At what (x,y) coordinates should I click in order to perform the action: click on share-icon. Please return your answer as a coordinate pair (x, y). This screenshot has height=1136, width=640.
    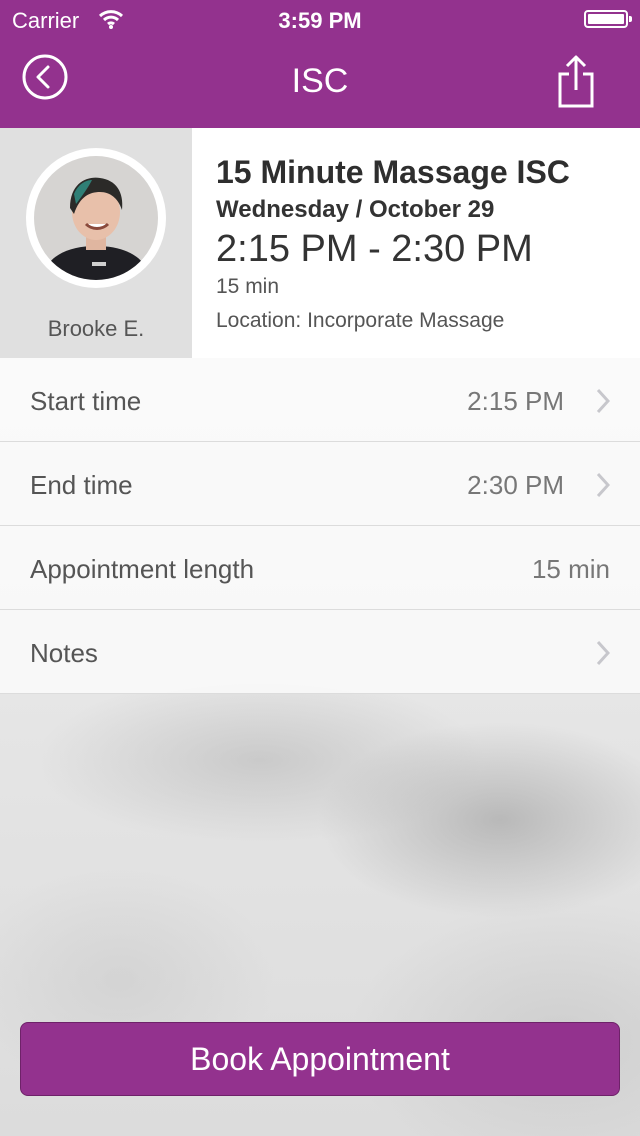
    Looking at the image, I should click on (576, 81).